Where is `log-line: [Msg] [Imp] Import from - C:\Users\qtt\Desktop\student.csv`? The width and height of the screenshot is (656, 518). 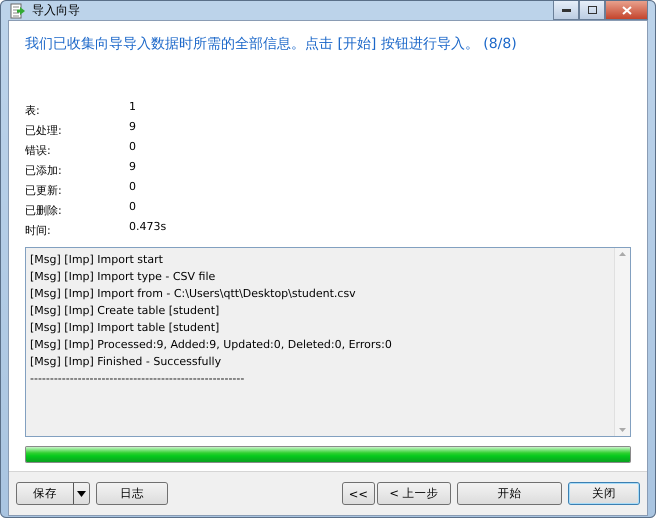
log-line: [Msg] [Imp] Import from - C:\Users\qtt\Desktop\student.csv is located at coordinates (193, 294).